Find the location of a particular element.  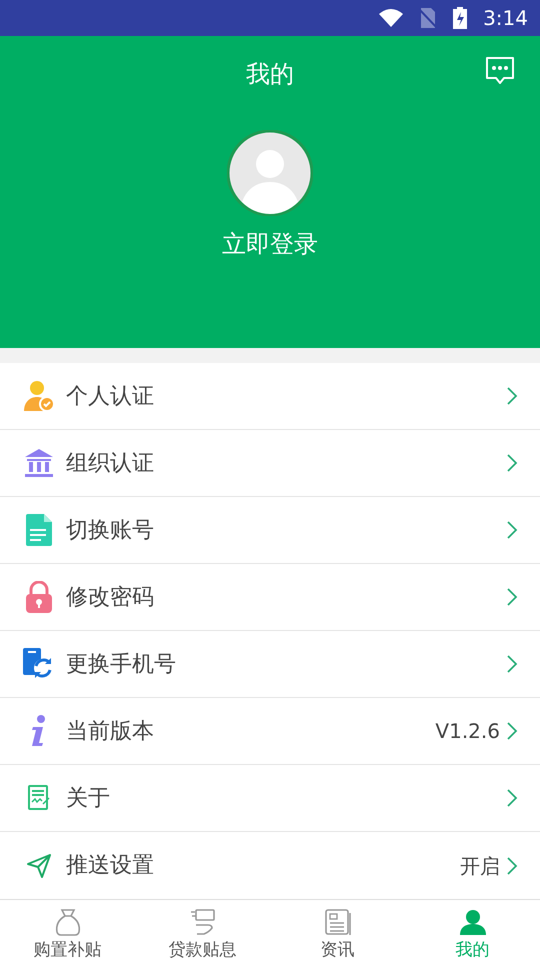

menu-label: 修改密码 is located at coordinates (110, 598).